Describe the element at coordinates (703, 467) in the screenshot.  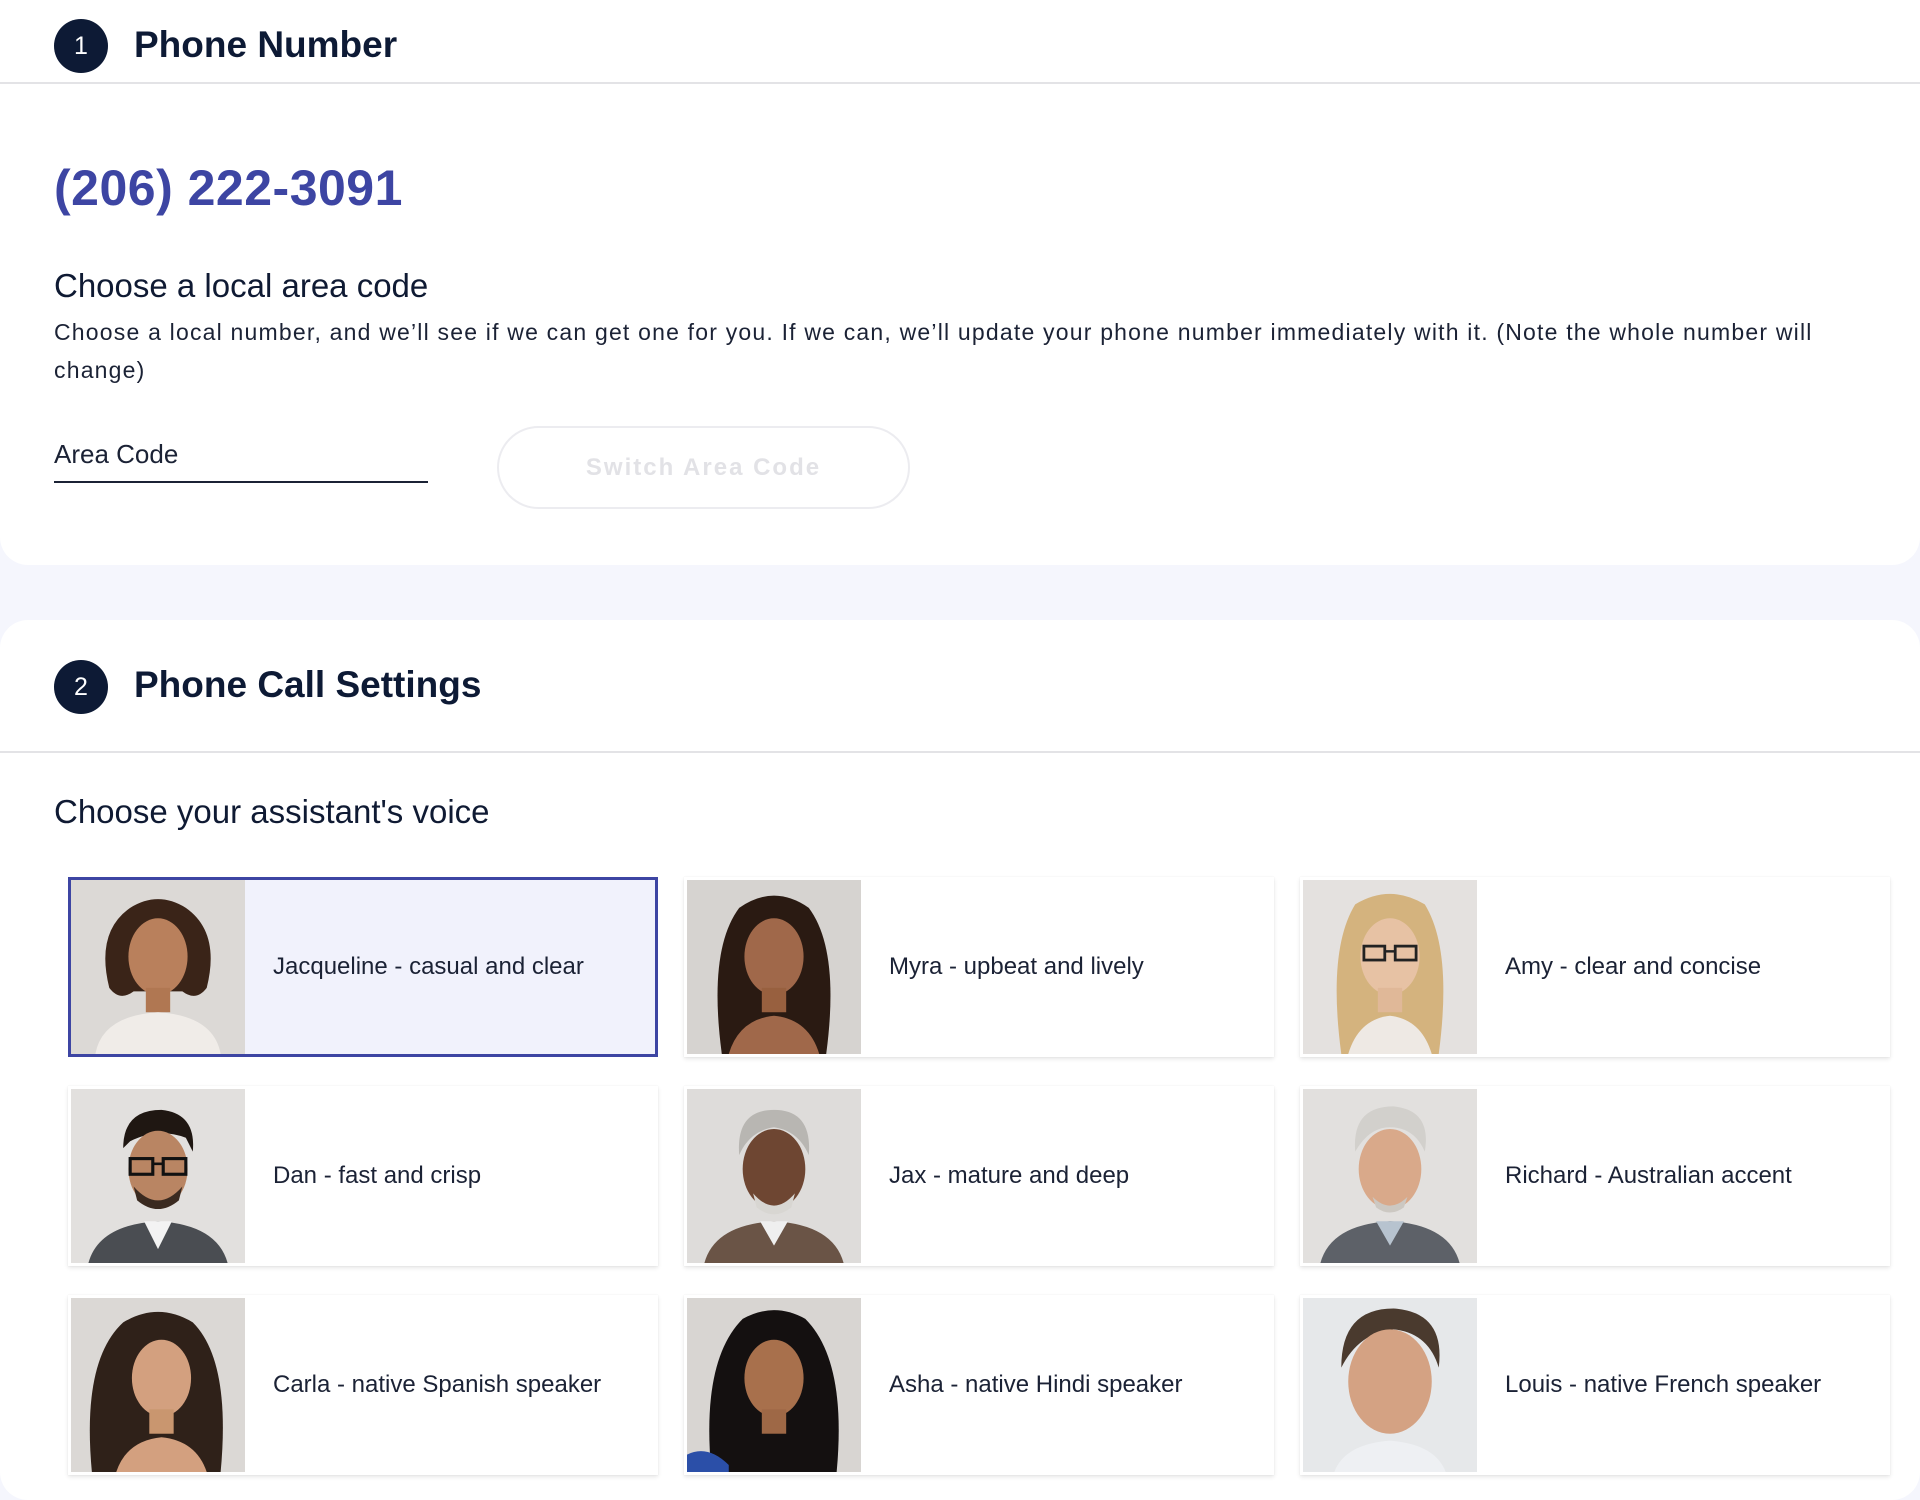
I see `switch-area-code-button: Switch Area Code` at that location.